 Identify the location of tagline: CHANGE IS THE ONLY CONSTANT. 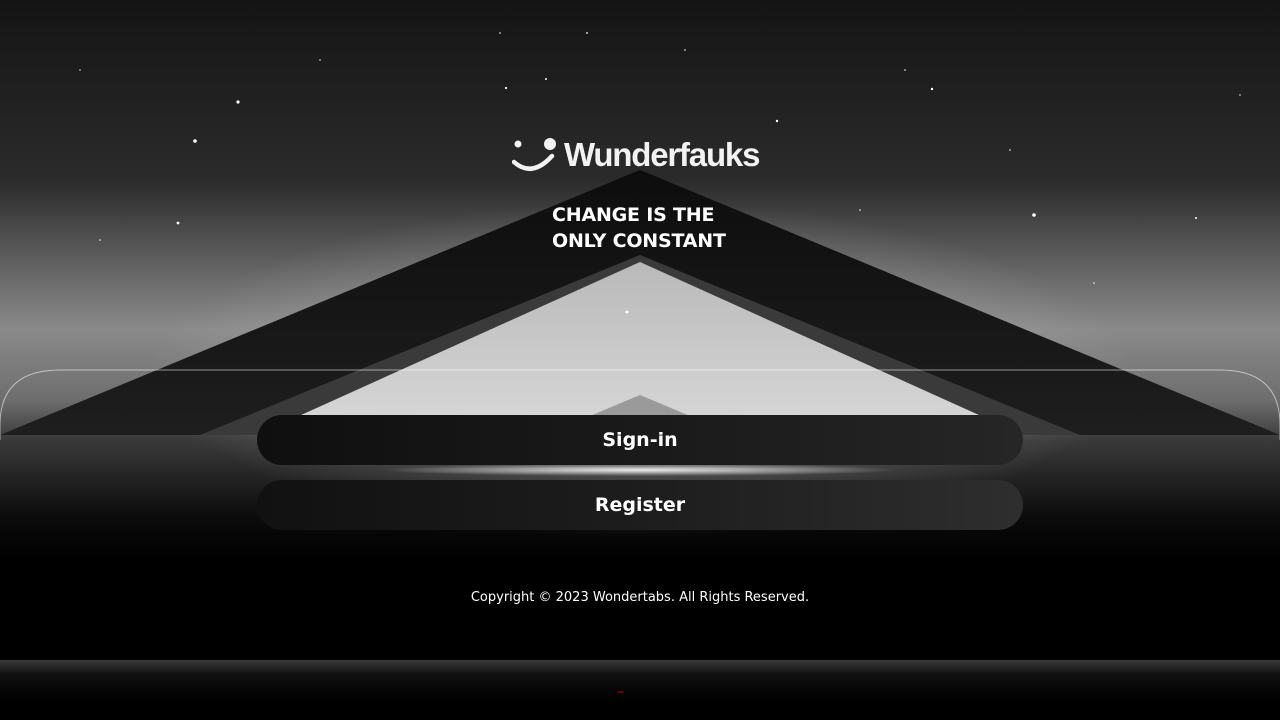
(667, 228).